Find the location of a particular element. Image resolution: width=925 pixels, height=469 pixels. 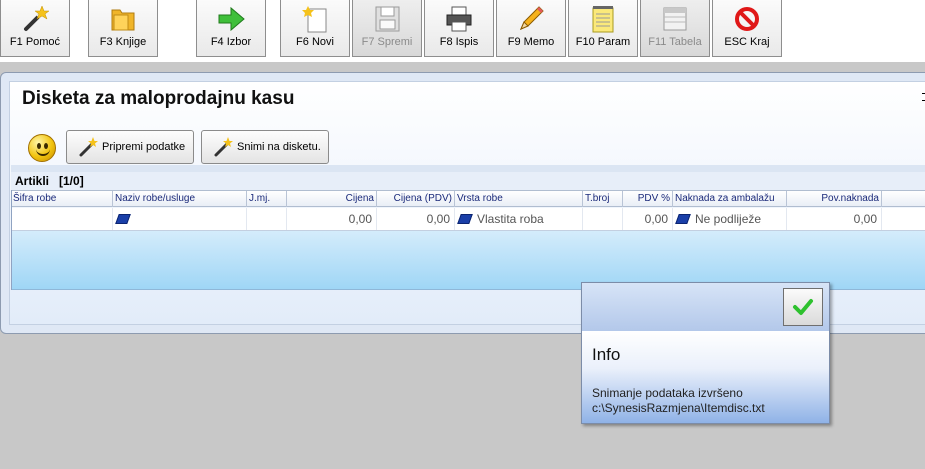

table-button-label: F11 Tabela is located at coordinates (675, 42).